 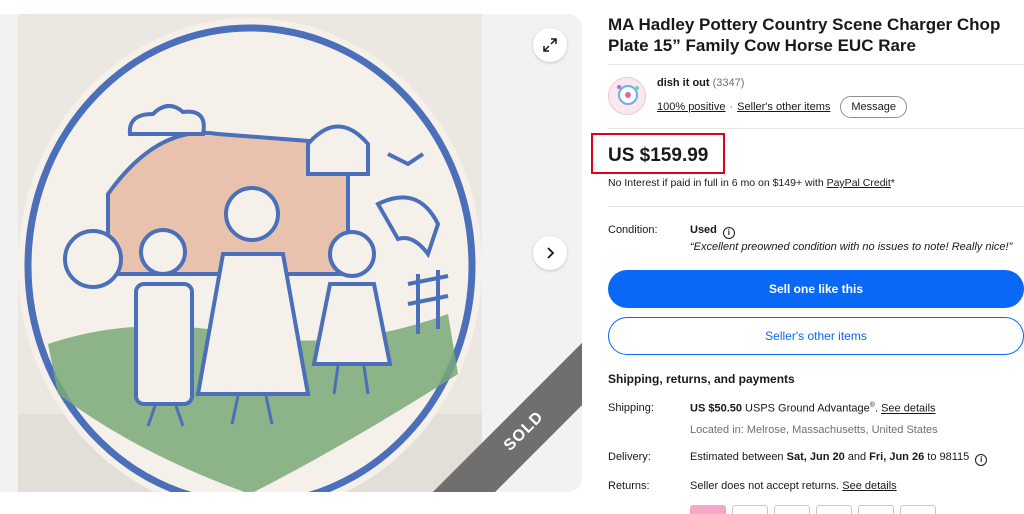 I want to click on expand-icon, so click(x=550, y=45).